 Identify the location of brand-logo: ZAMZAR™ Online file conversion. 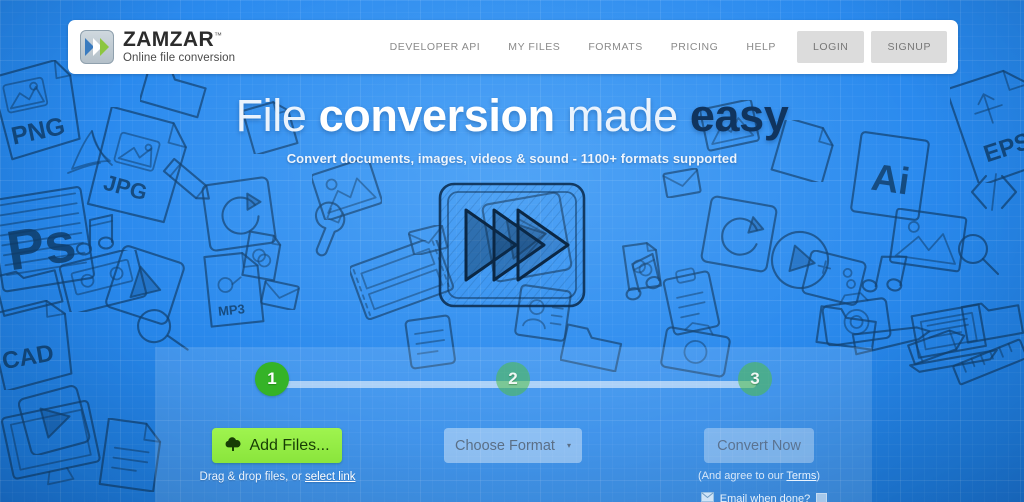
(157, 47).